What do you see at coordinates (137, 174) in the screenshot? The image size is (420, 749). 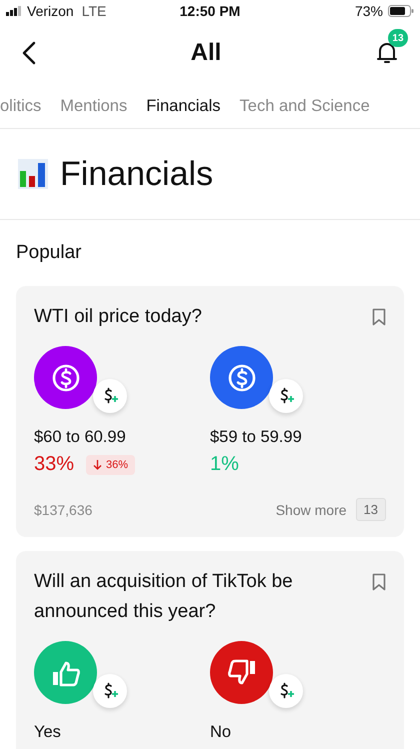 I see `section-heading: Financials` at bounding box center [137, 174].